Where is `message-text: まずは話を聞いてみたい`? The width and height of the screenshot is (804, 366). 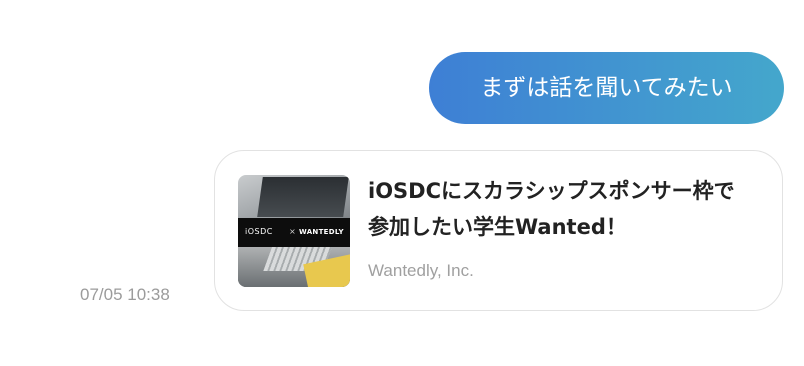 message-text: まずは話を聞いてみたい is located at coordinates (606, 88).